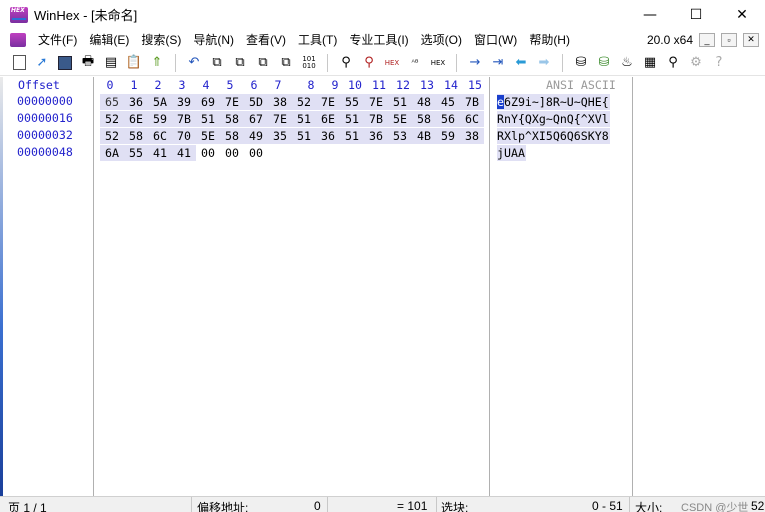 The image size is (765, 512). I want to click on ascii-text: RXlp^XI5Q6Q6SKY8, so click(553, 136).